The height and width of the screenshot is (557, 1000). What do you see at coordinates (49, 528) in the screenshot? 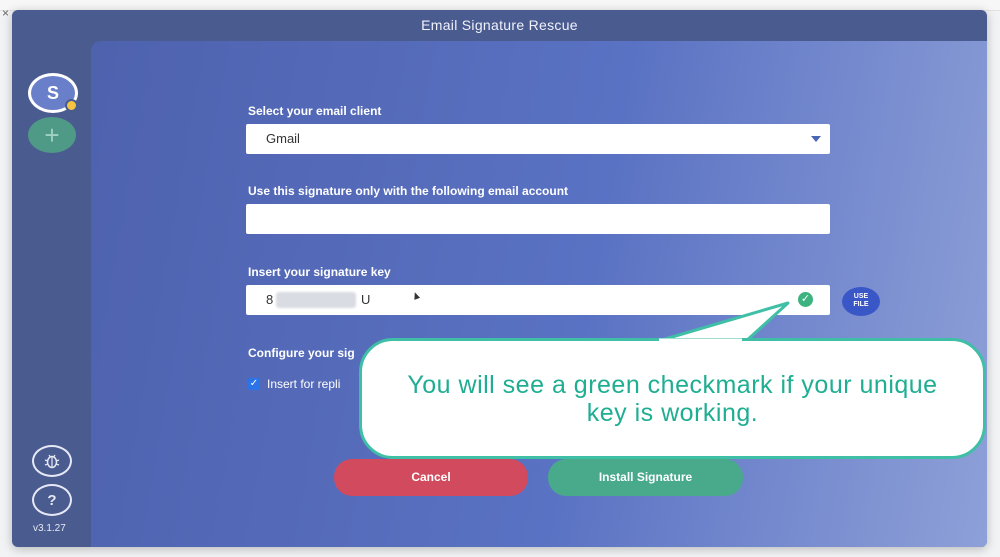
I see `version-label: v3.1.27` at bounding box center [49, 528].